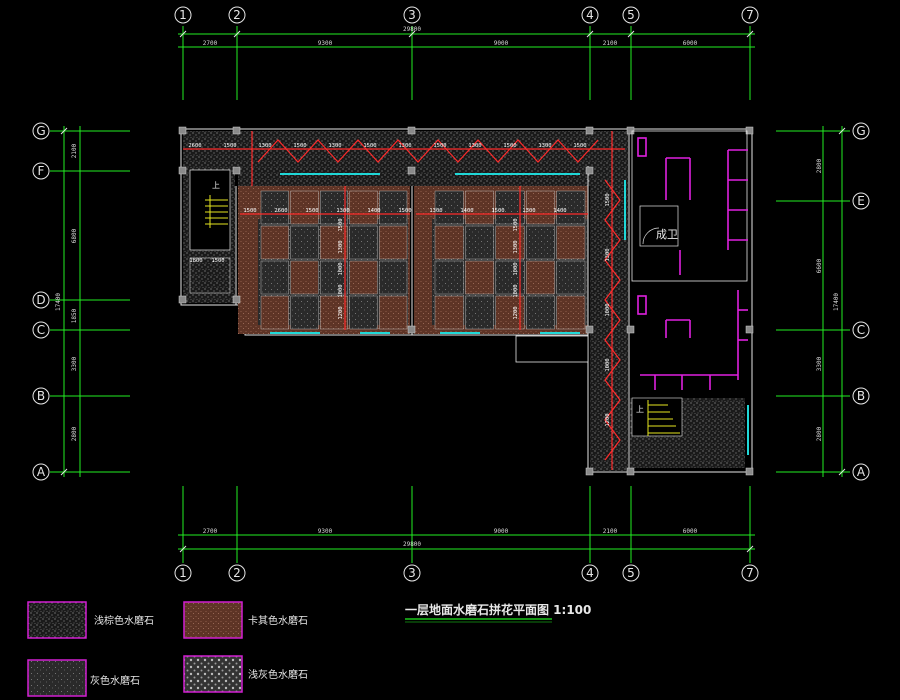 Image resolution: width=900 pixels, height=700 pixels. What do you see at coordinates (690, 531) in the screenshot?
I see `svg-text: 6000` at bounding box center [690, 531].